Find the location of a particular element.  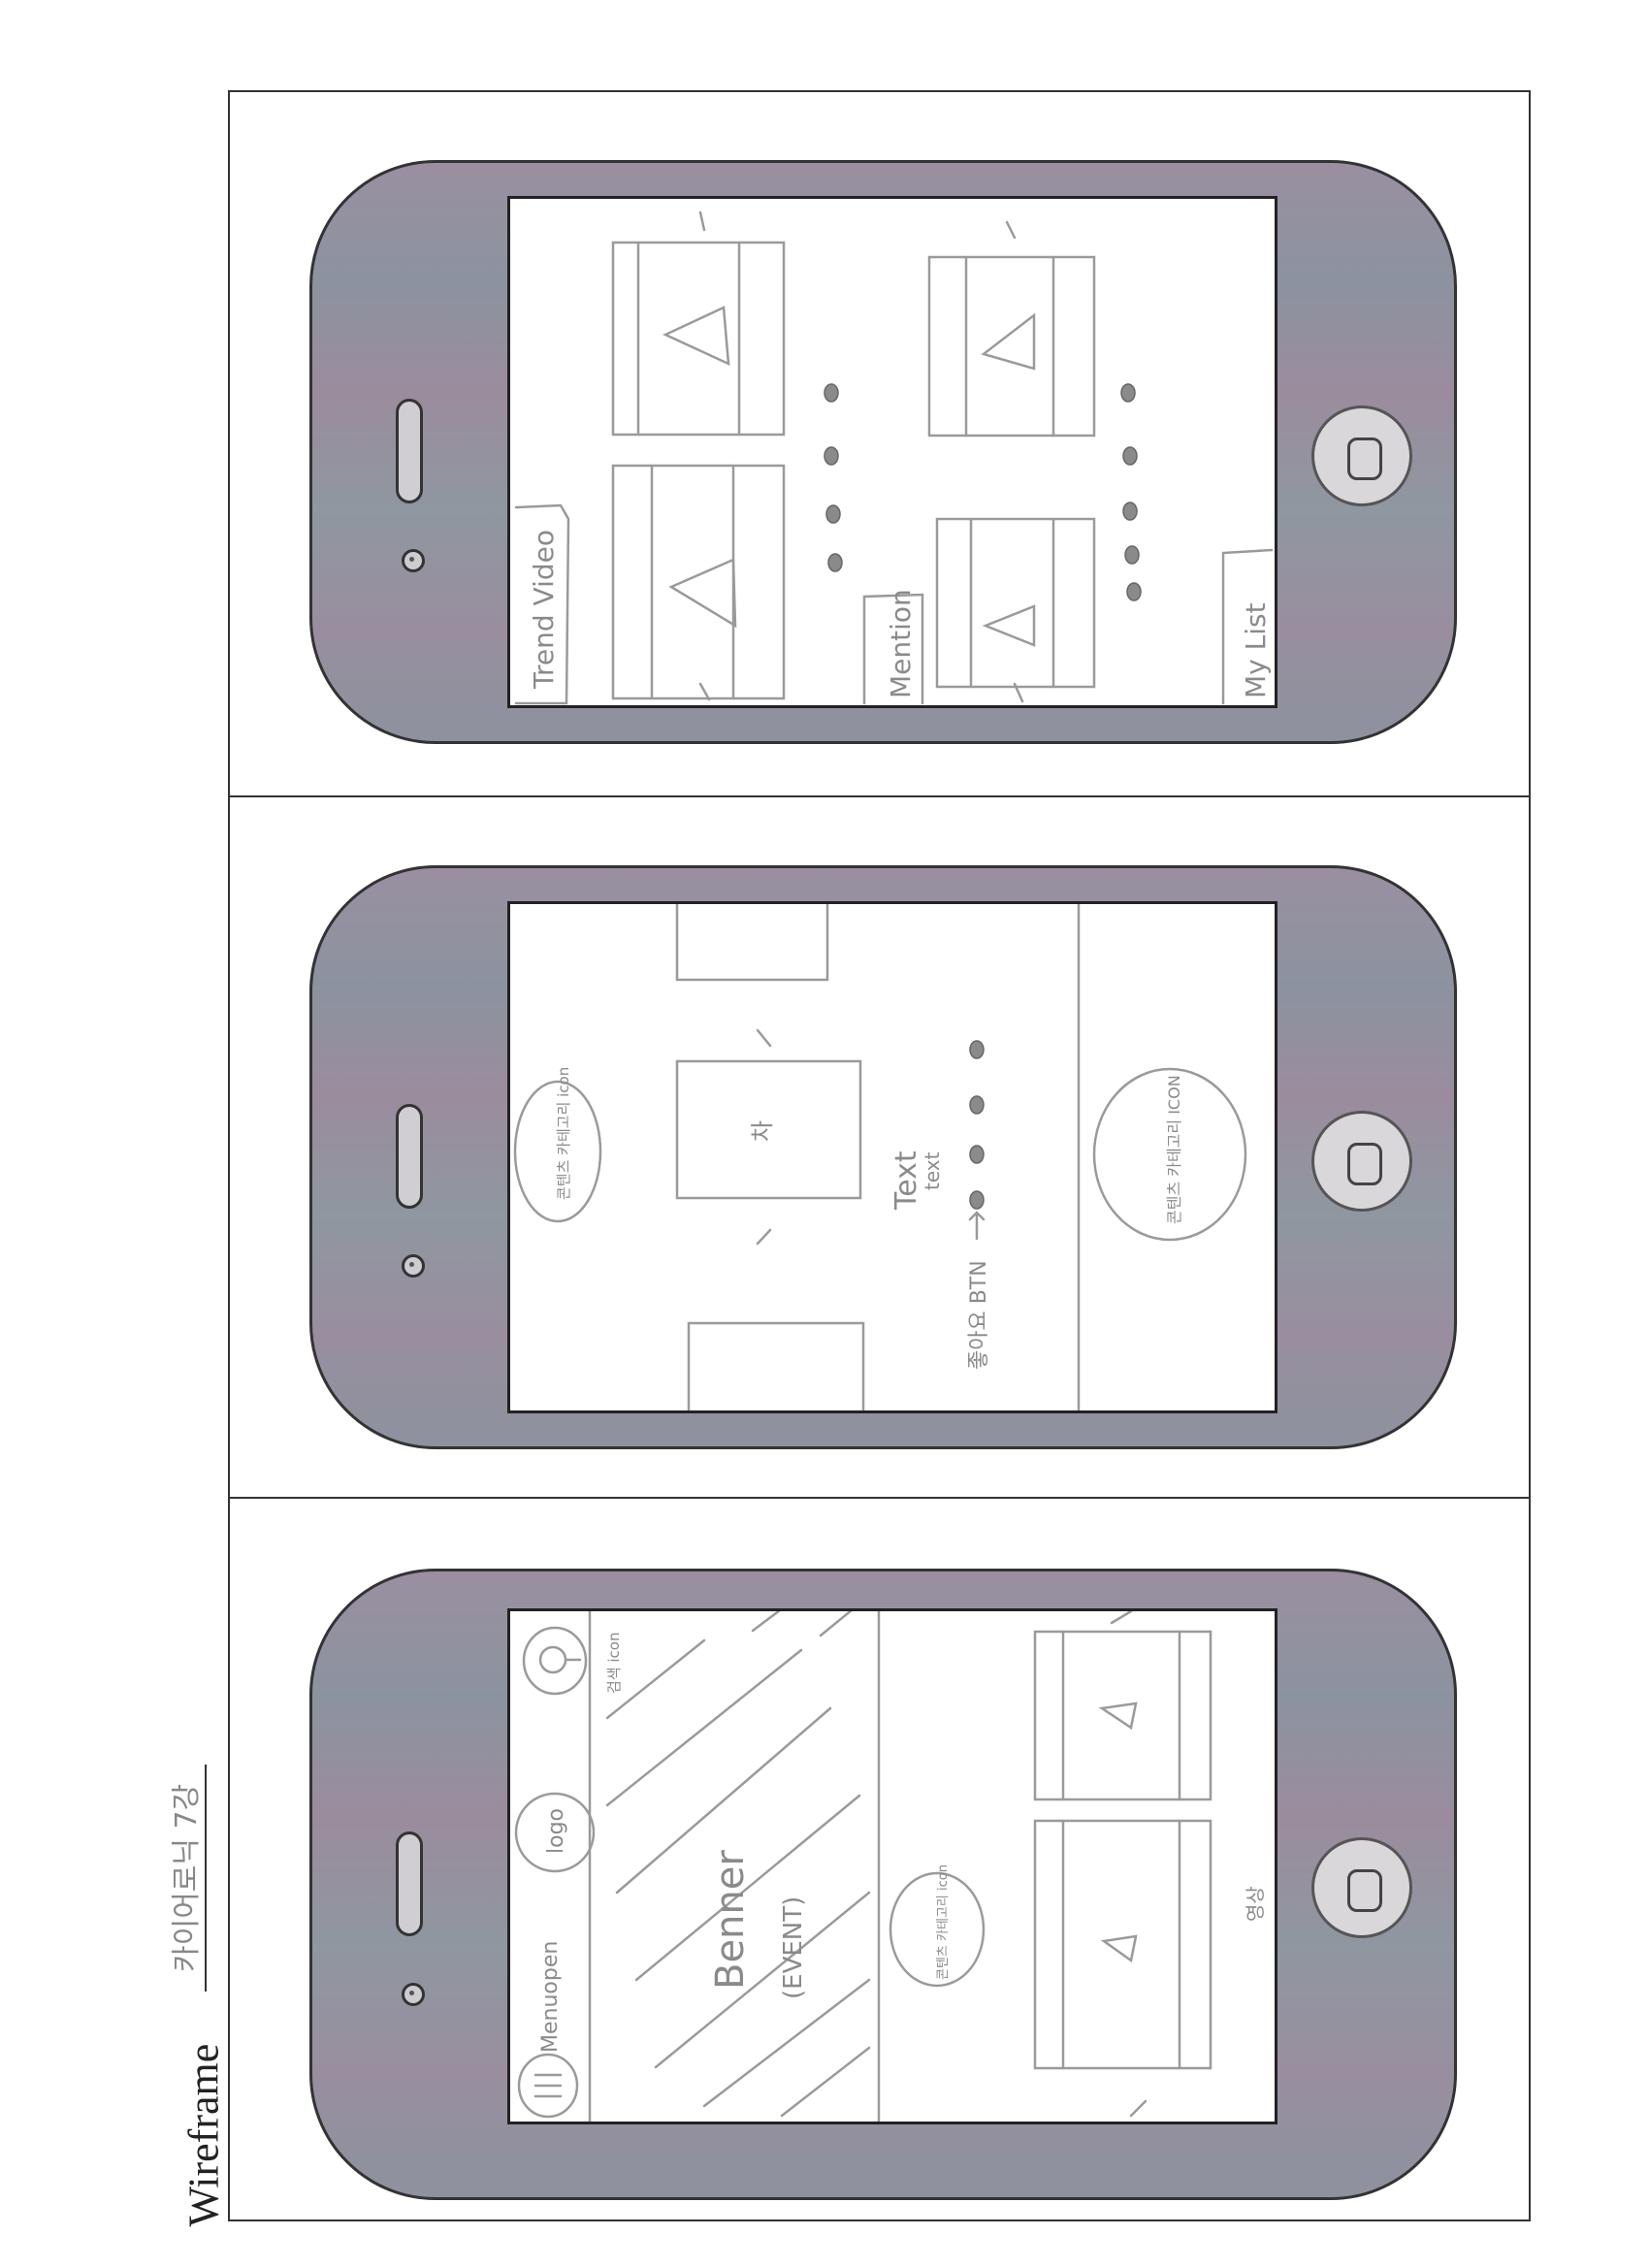

category-label-bottom: 콘텐츠 카테고리 ICON is located at coordinates (1174, 1149).